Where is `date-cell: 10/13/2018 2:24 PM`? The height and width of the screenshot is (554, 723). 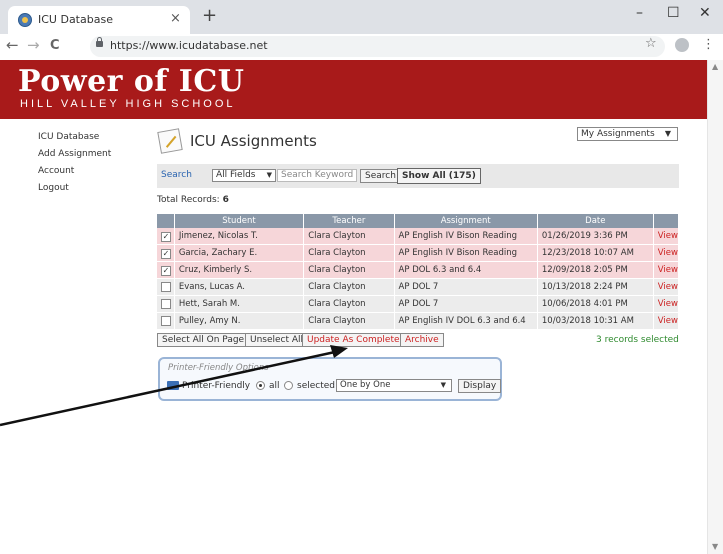
date-cell: 10/13/2018 2:24 PM is located at coordinates (595, 287).